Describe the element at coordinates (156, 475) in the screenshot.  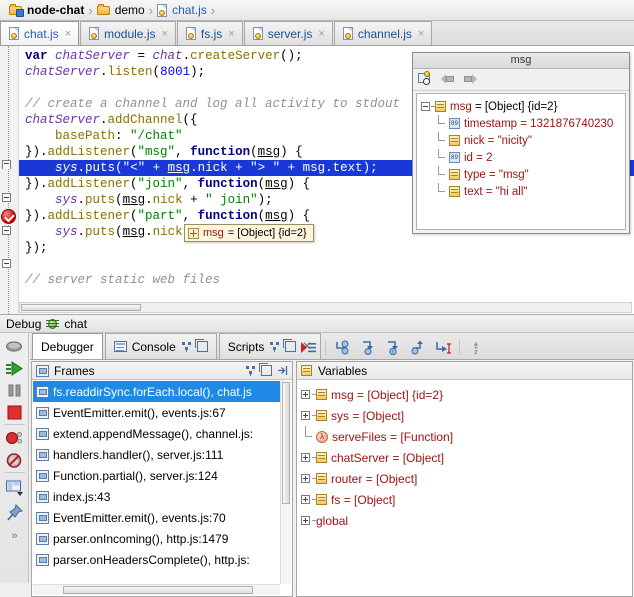
I see `list-item: Function.partial(), server.js:124` at that location.